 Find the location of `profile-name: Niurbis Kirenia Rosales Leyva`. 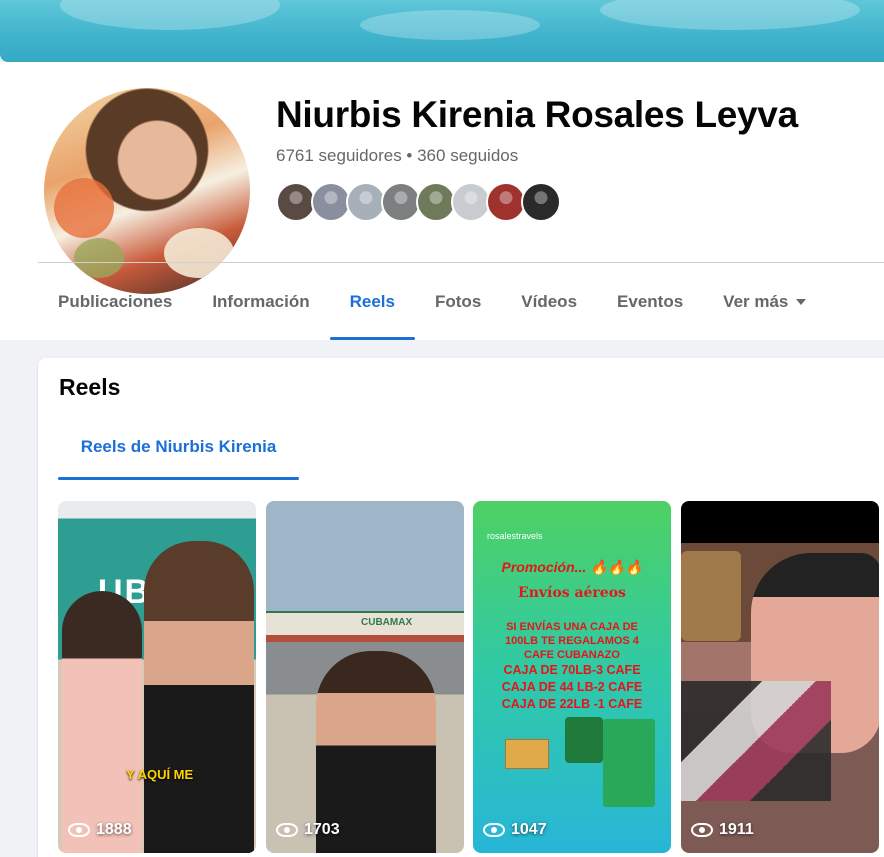

profile-name: Niurbis Kirenia Rosales Leyva is located at coordinates (537, 114).